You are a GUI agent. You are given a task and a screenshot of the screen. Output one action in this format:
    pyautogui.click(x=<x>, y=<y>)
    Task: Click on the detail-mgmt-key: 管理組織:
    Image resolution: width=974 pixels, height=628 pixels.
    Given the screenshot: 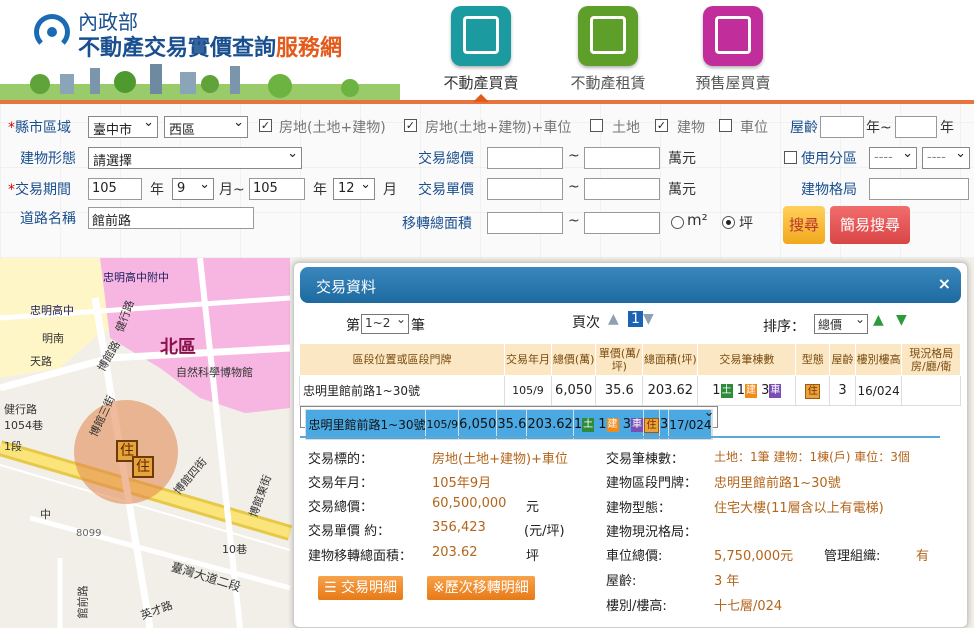 What is the action you would take?
    pyautogui.click(x=852, y=556)
    